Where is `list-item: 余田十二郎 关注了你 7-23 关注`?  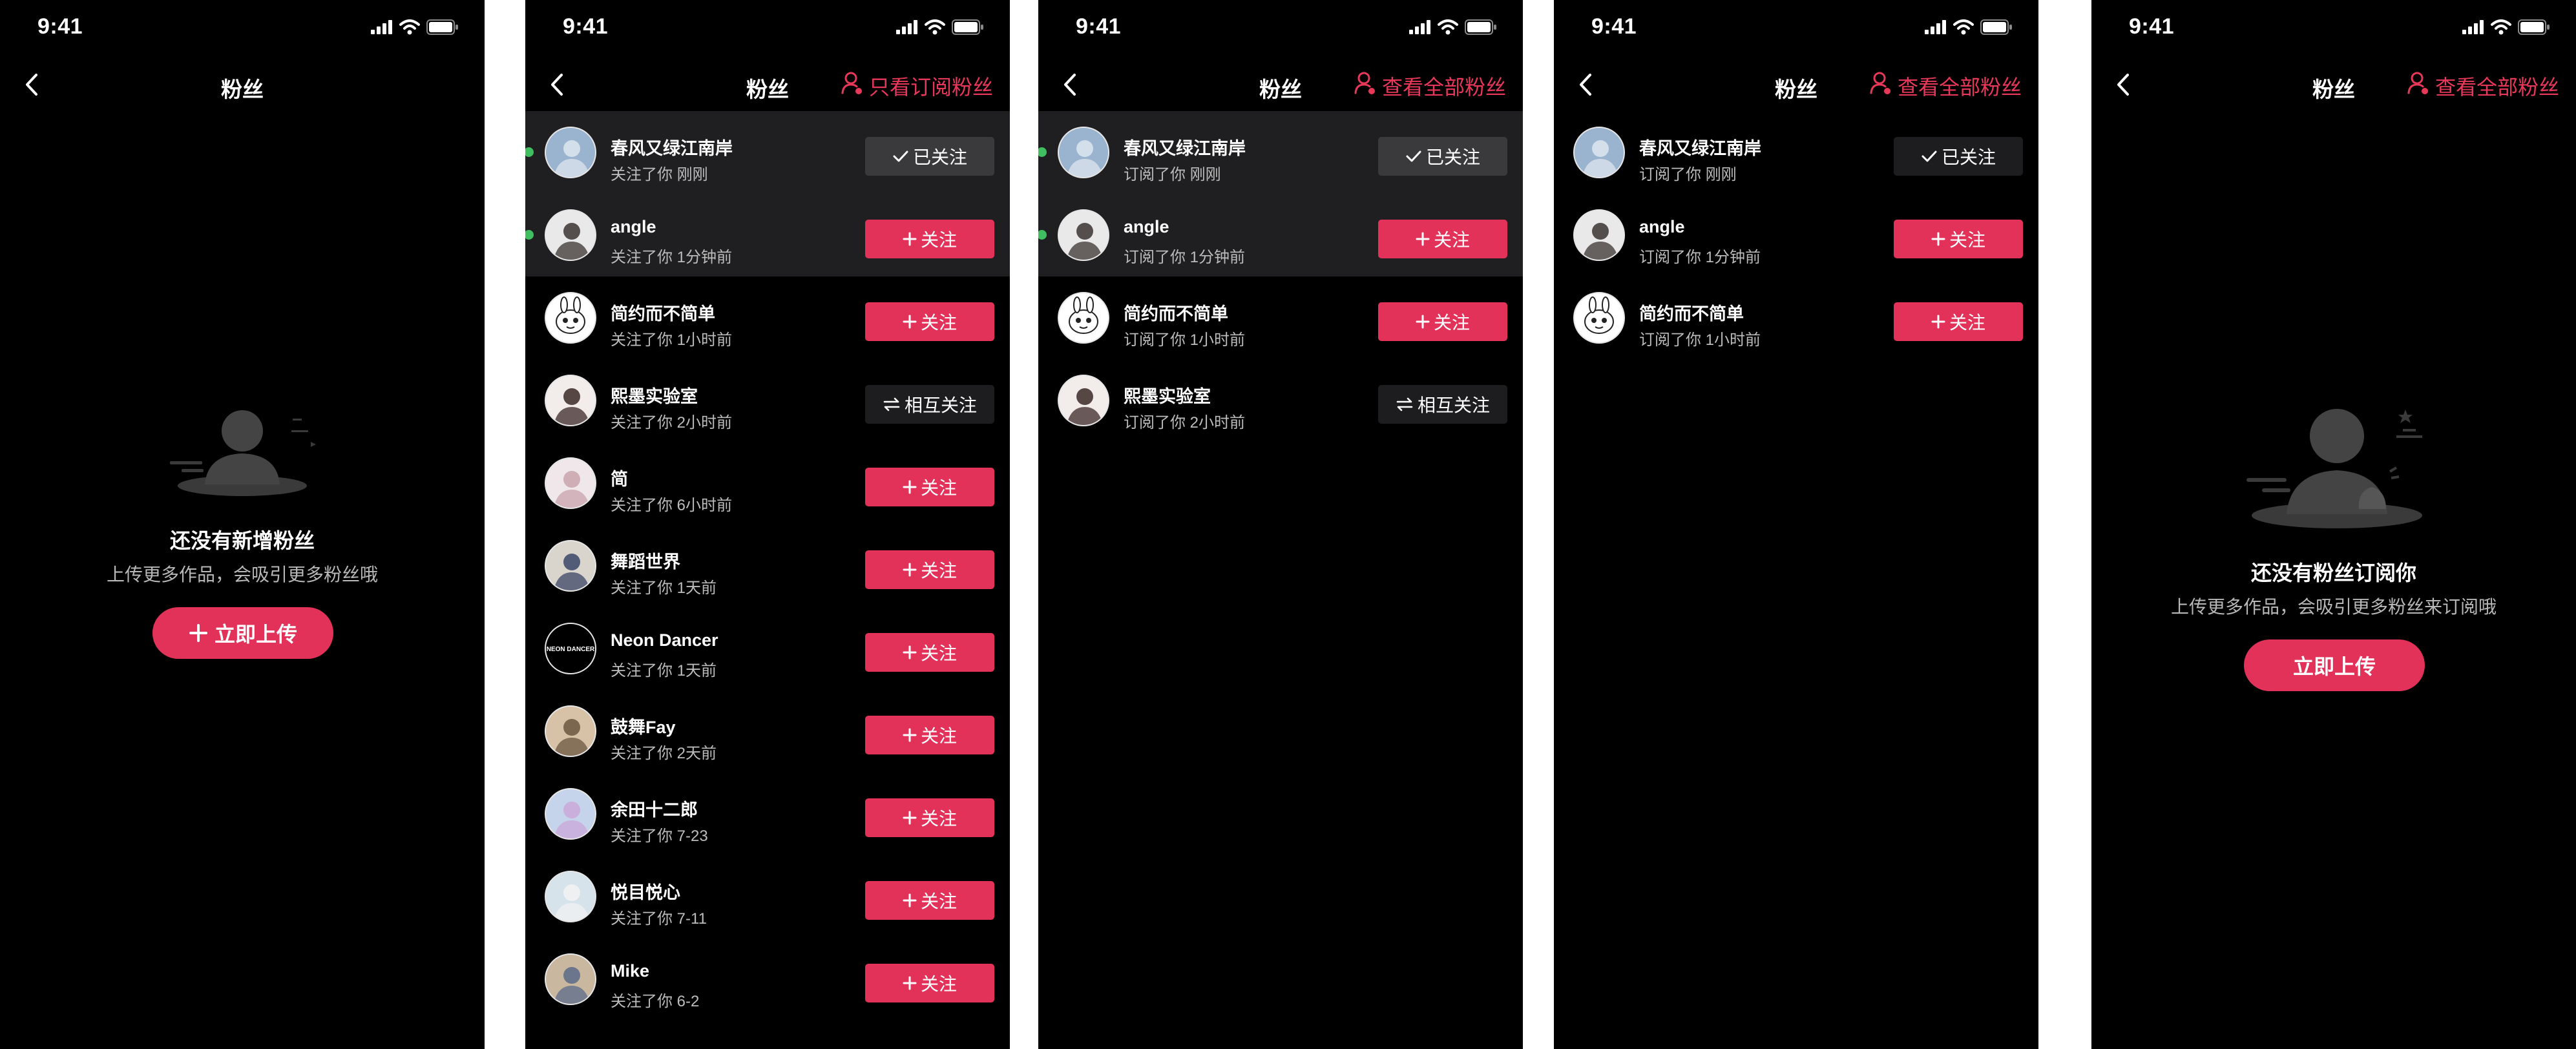 list-item: 余田十二郎 关注了你 7-23 关注 is located at coordinates (767, 814).